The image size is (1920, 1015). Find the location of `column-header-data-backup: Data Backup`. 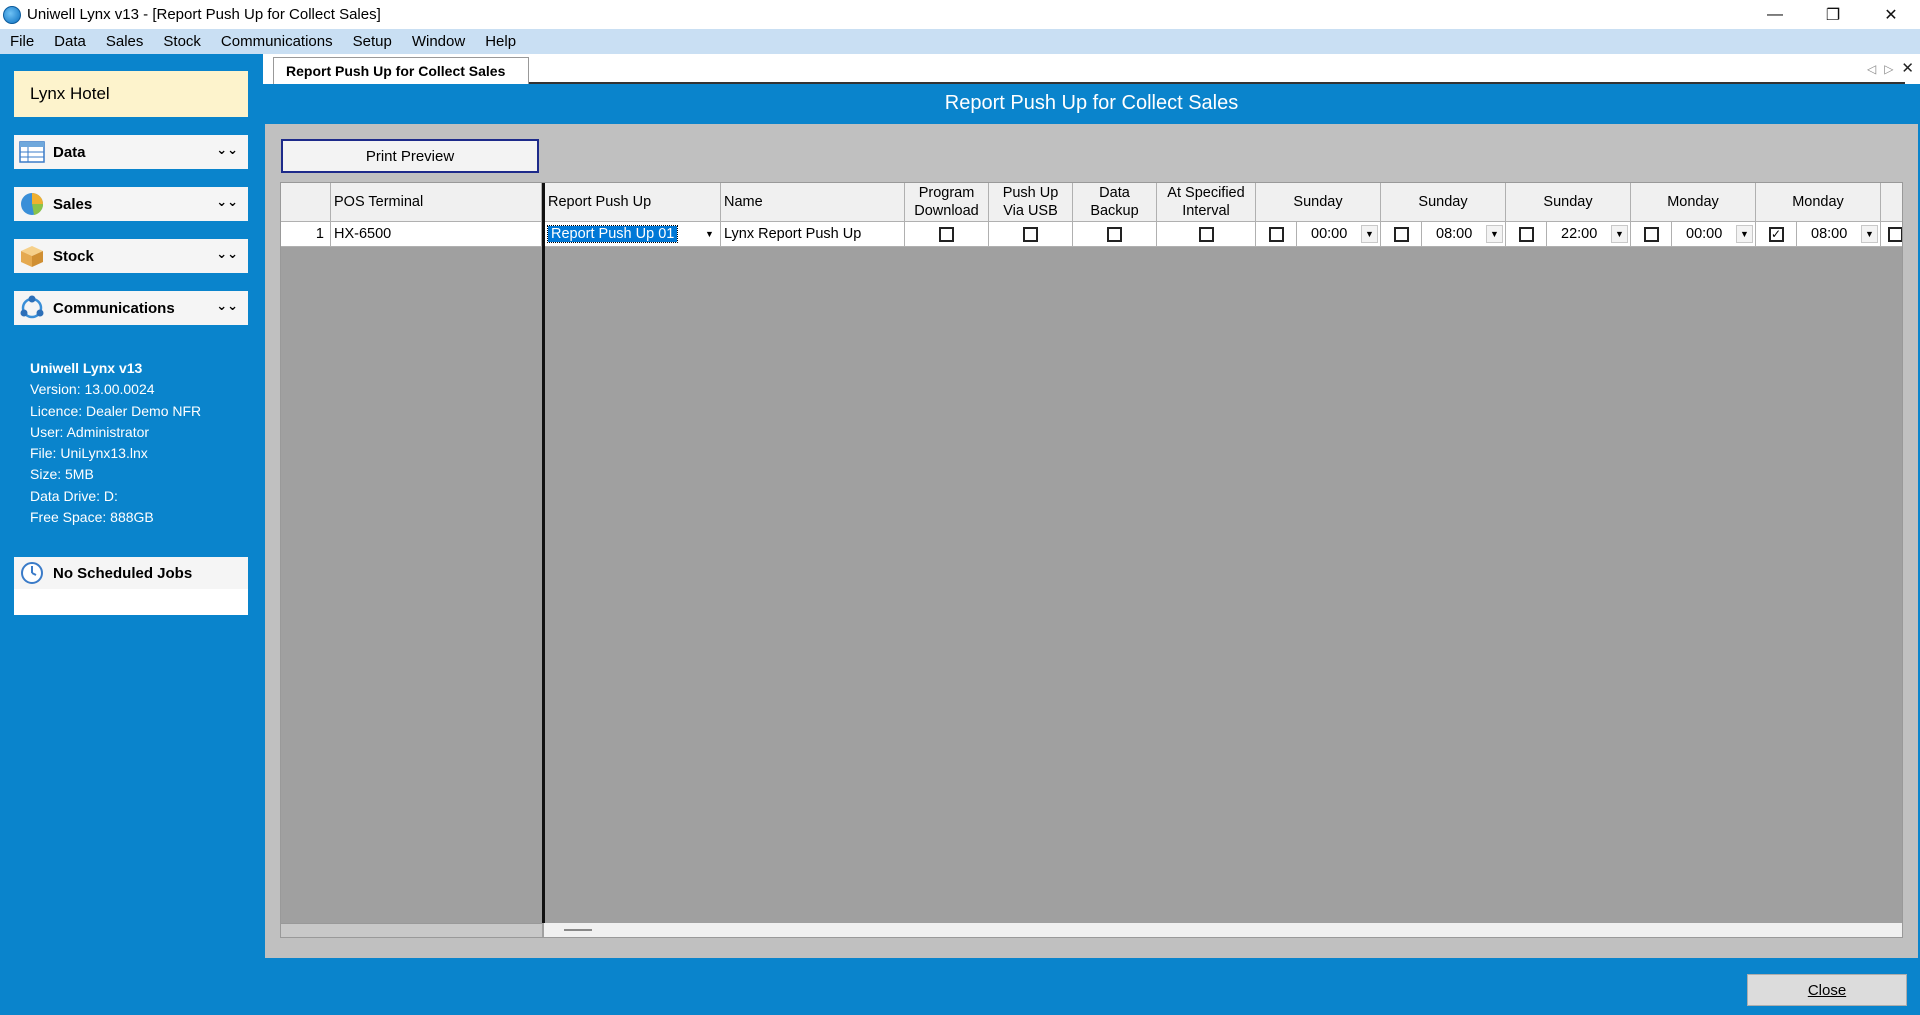

column-header-data-backup: Data Backup is located at coordinates (1115, 202).